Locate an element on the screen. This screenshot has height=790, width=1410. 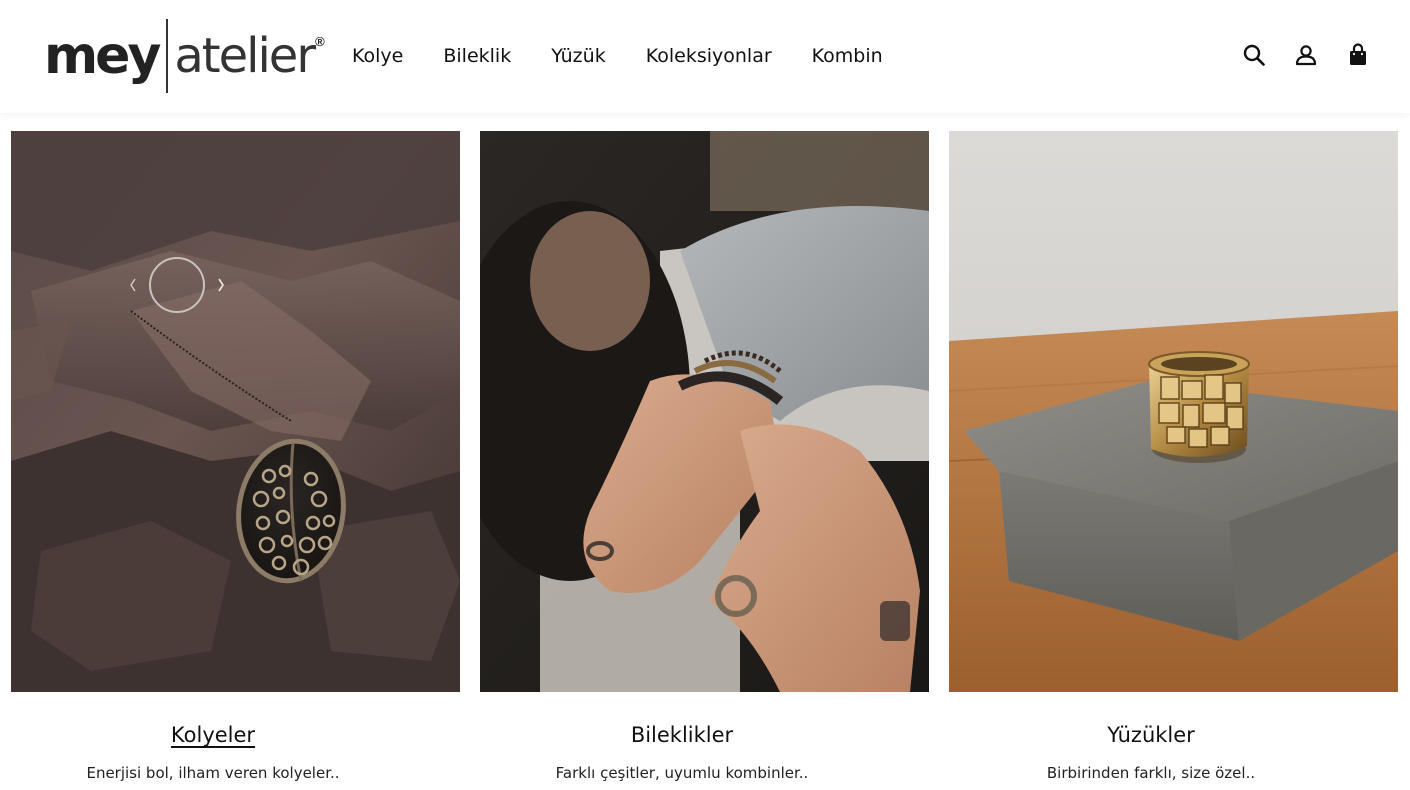
nav-item-yuzuk: Yüzük is located at coordinates (578, 56).